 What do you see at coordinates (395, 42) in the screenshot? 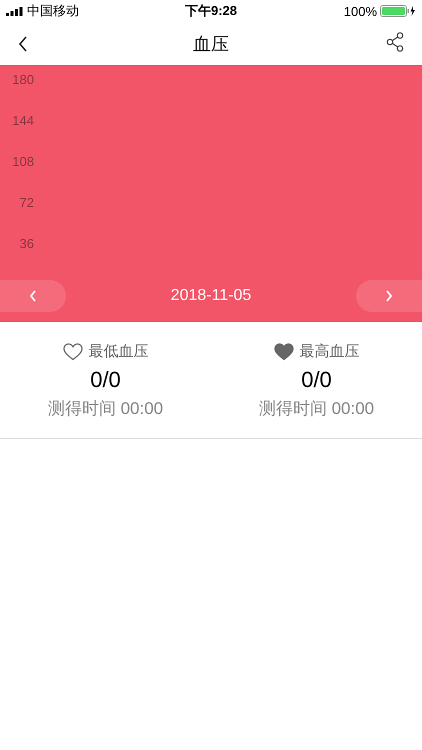
I see `share-icon` at bounding box center [395, 42].